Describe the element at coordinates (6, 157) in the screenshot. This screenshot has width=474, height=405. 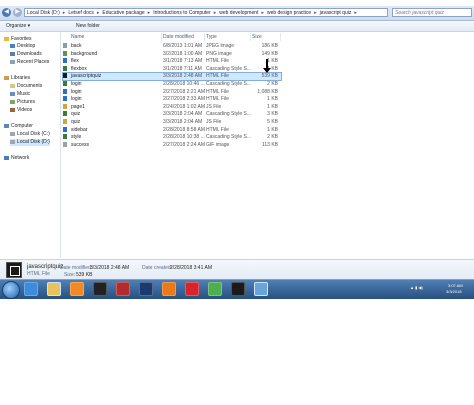
I see `network-icon` at that location.